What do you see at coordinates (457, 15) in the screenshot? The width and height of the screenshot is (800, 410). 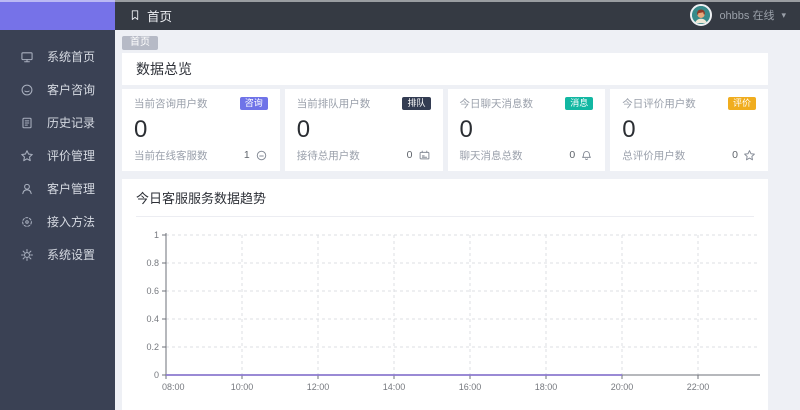 I see `topbar: 首页 ohbbs 在线 ▾` at bounding box center [457, 15].